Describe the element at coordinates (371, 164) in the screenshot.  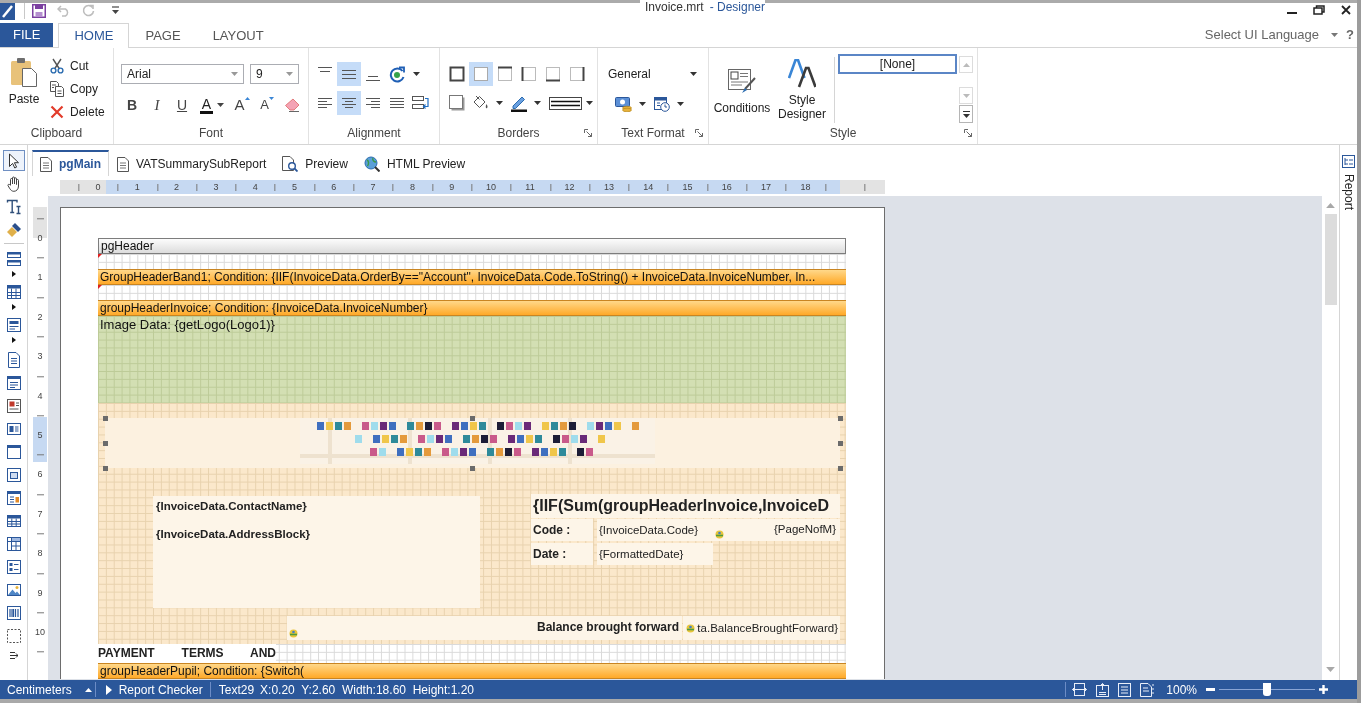
I see `globe-magnifier-icon` at that location.